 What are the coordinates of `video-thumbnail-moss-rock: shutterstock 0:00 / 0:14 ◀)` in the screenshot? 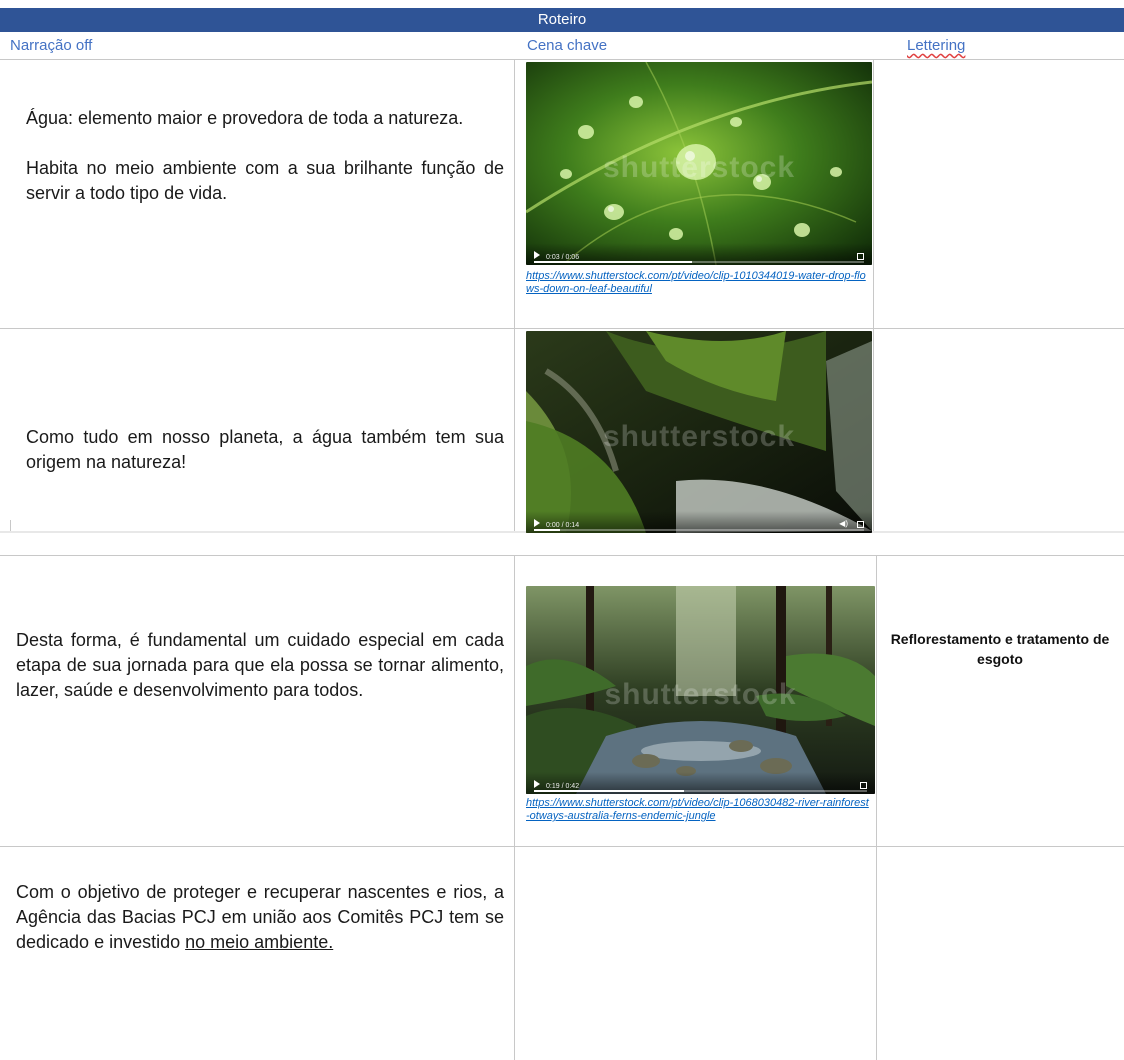 It's located at (699, 432).